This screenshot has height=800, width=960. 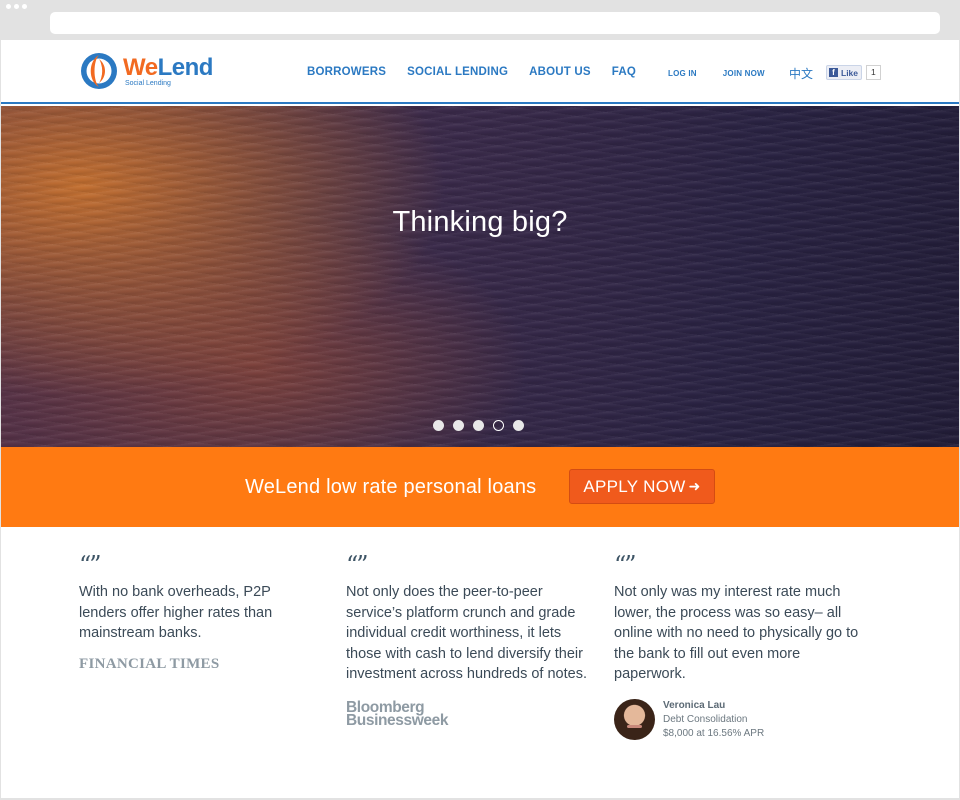 I want to click on apply-now-button: APPLY NOW ➜, so click(x=642, y=486).